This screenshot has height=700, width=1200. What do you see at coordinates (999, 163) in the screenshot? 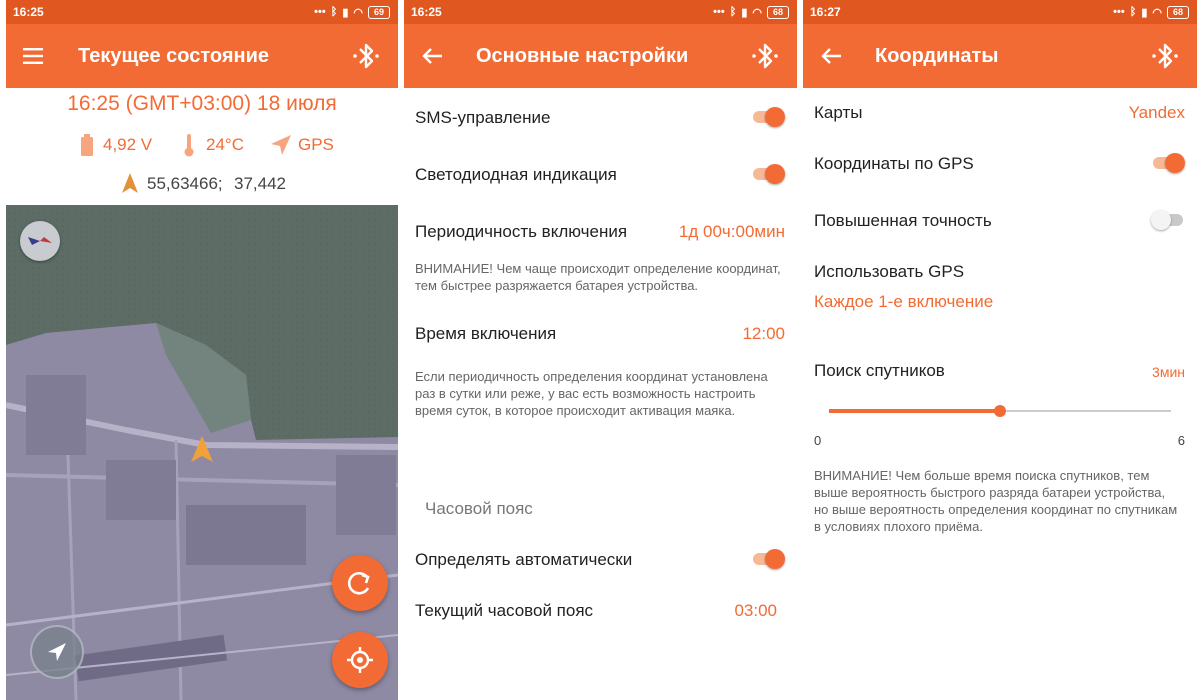
I see `setting-gps-coordinates: Координаты по GPS` at bounding box center [999, 163].